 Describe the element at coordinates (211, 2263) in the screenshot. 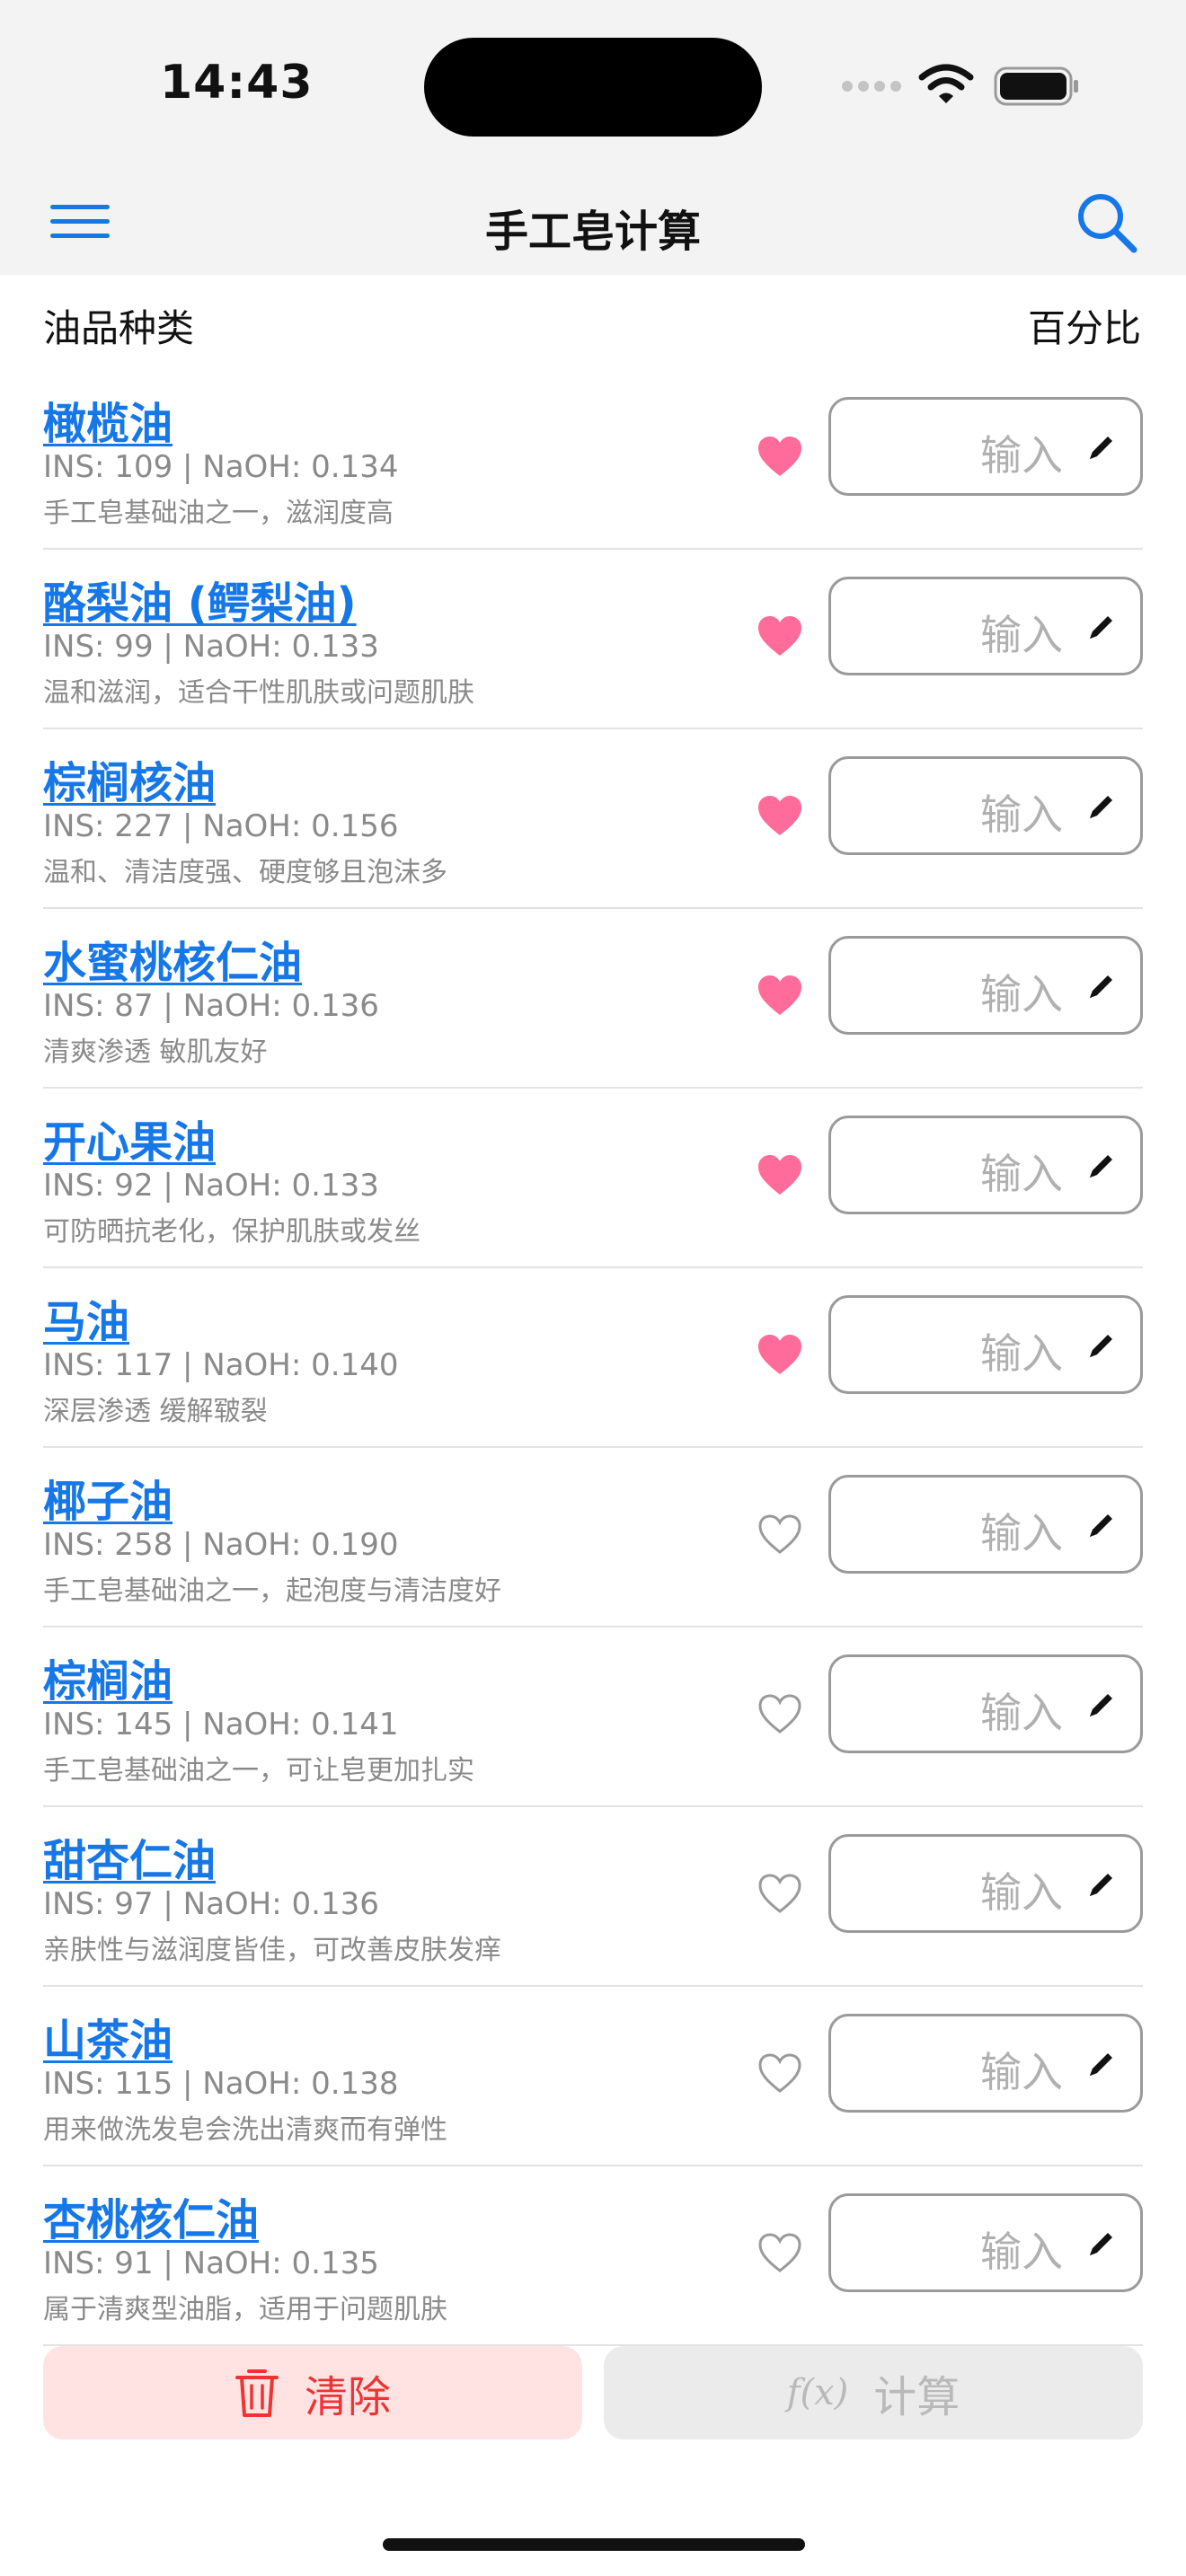

I see `oil-stats: INS: 91 | NaOH: 0.135` at that location.